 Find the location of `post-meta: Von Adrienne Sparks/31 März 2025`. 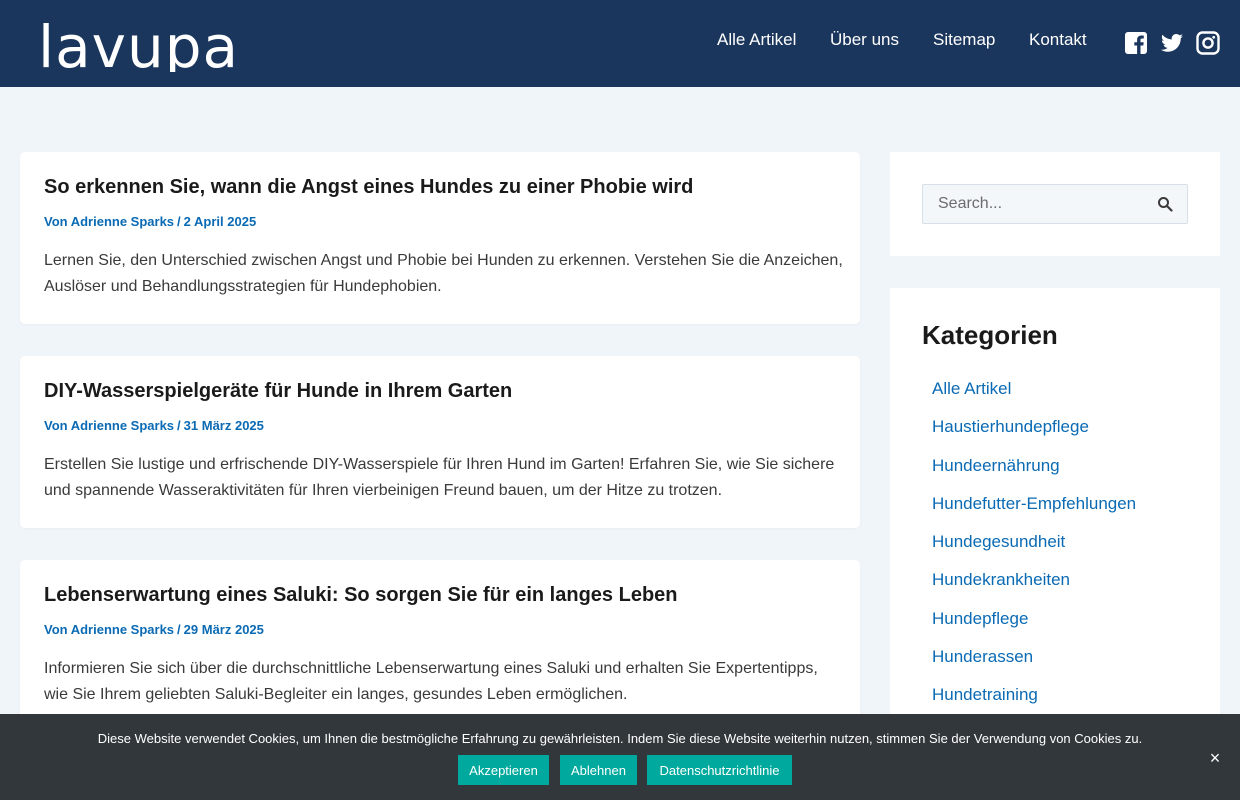

post-meta: Von Adrienne Sparks/31 März 2025 is located at coordinates (154, 425).